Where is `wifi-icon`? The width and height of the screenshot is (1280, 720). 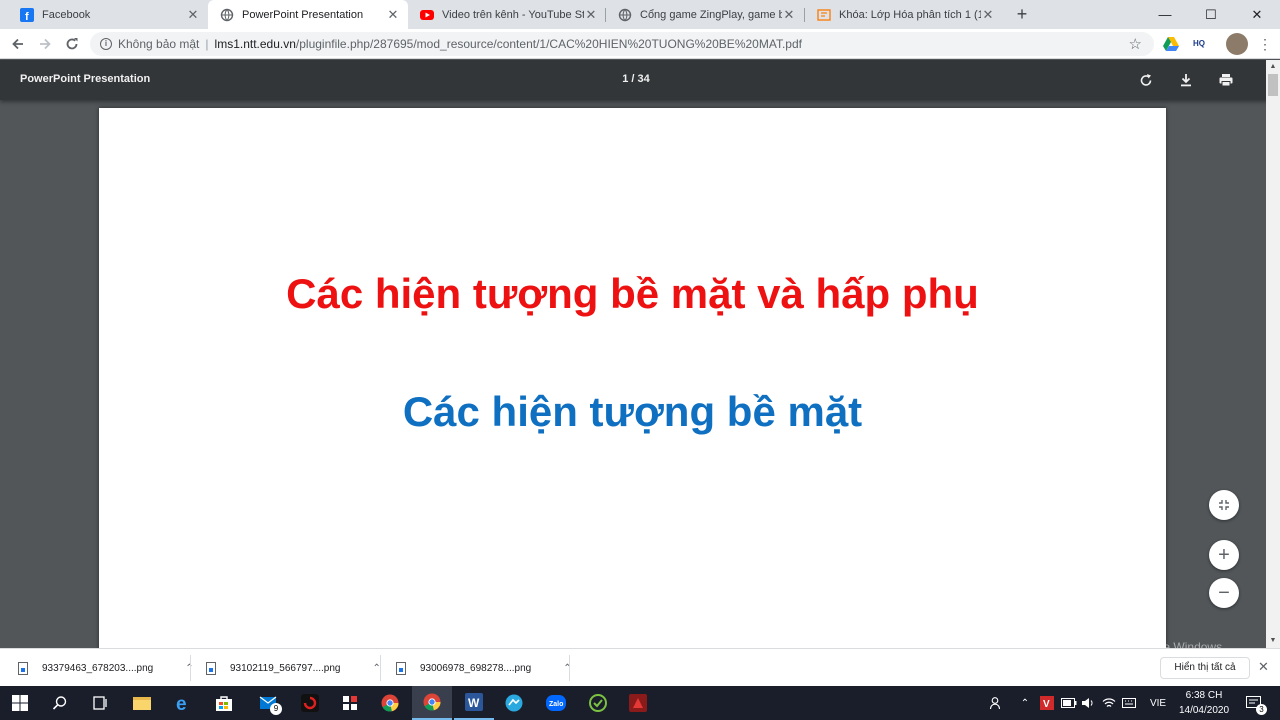 wifi-icon is located at coordinates (1109, 703).